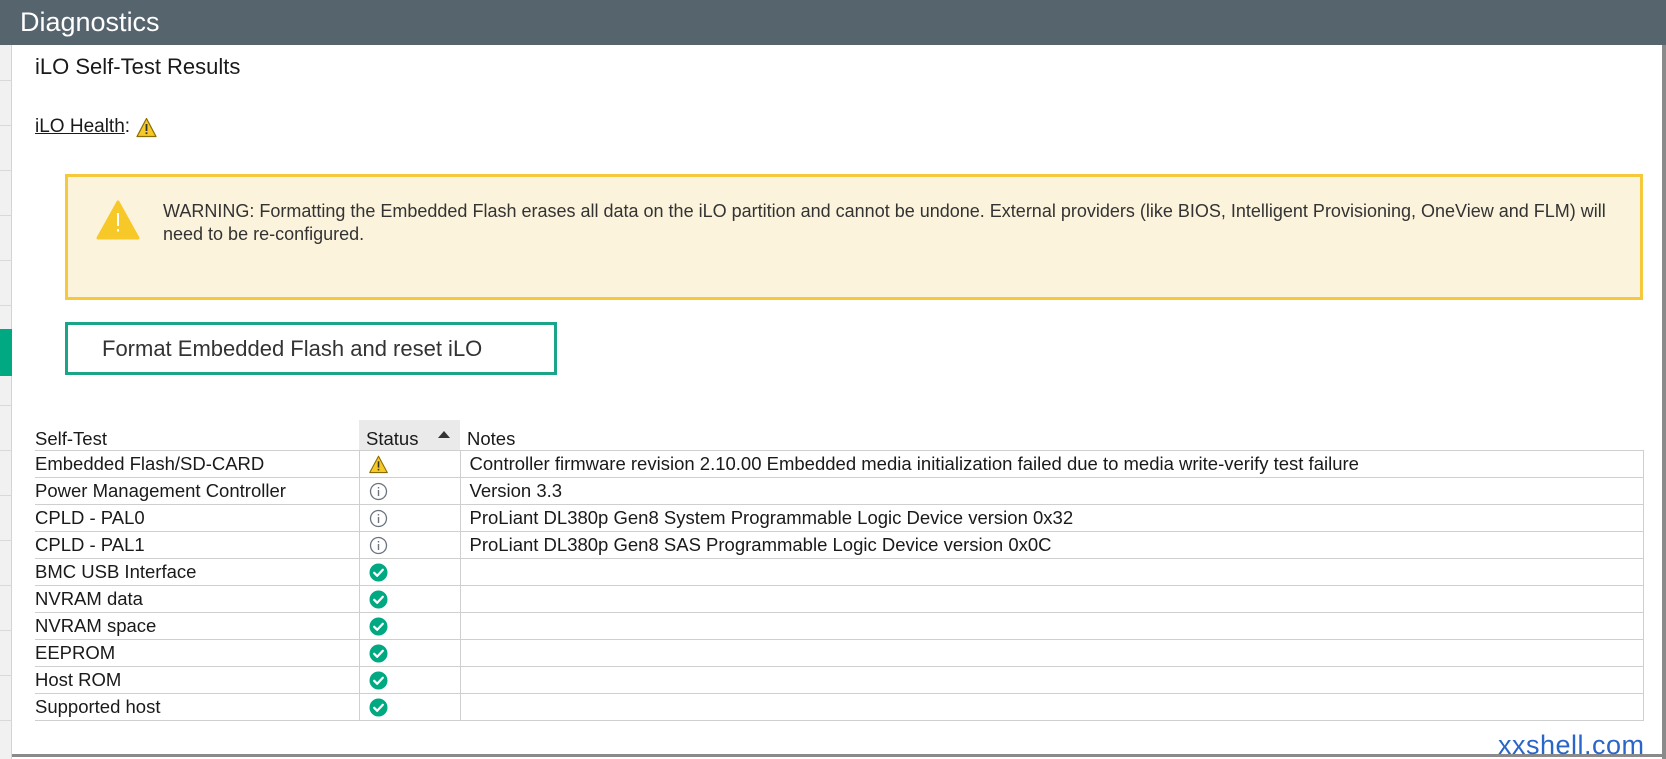  Describe the element at coordinates (311, 348) in the screenshot. I see `format-embedded-flash-button: Format Embedded Flash and reset iLO` at that location.